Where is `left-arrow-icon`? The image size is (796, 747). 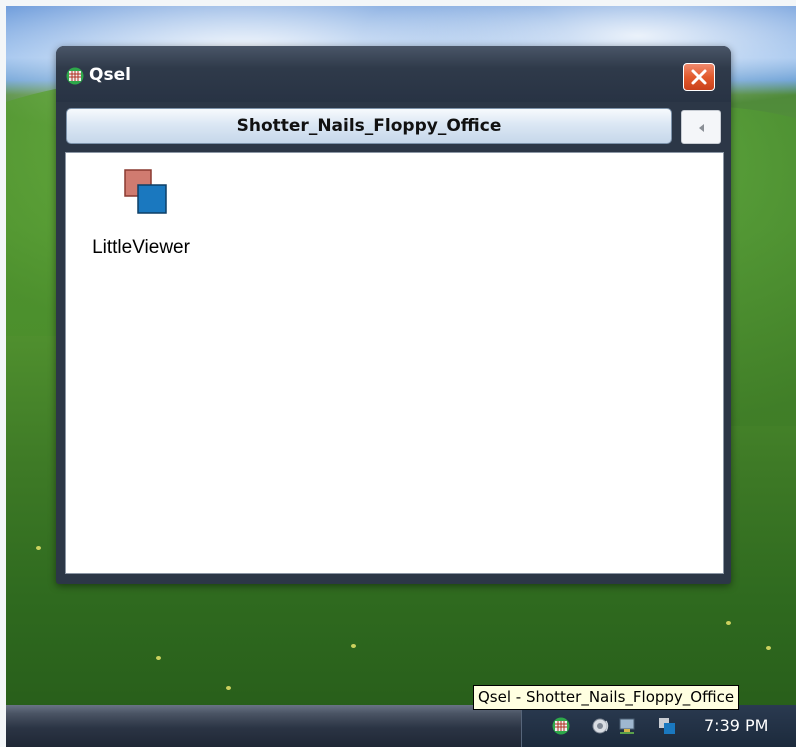
left-arrow-icon is located at coordinates (701, 128).